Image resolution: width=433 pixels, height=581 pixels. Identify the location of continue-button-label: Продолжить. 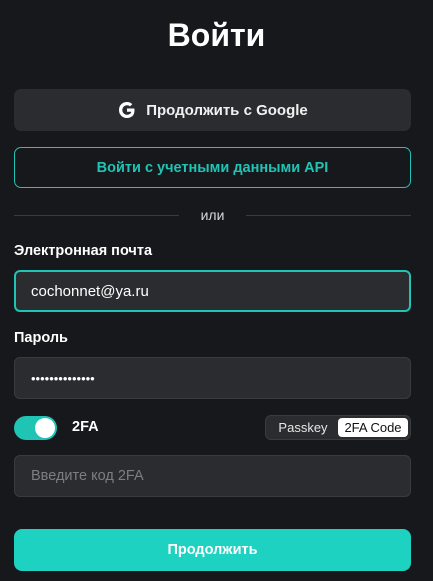
(212, 550).